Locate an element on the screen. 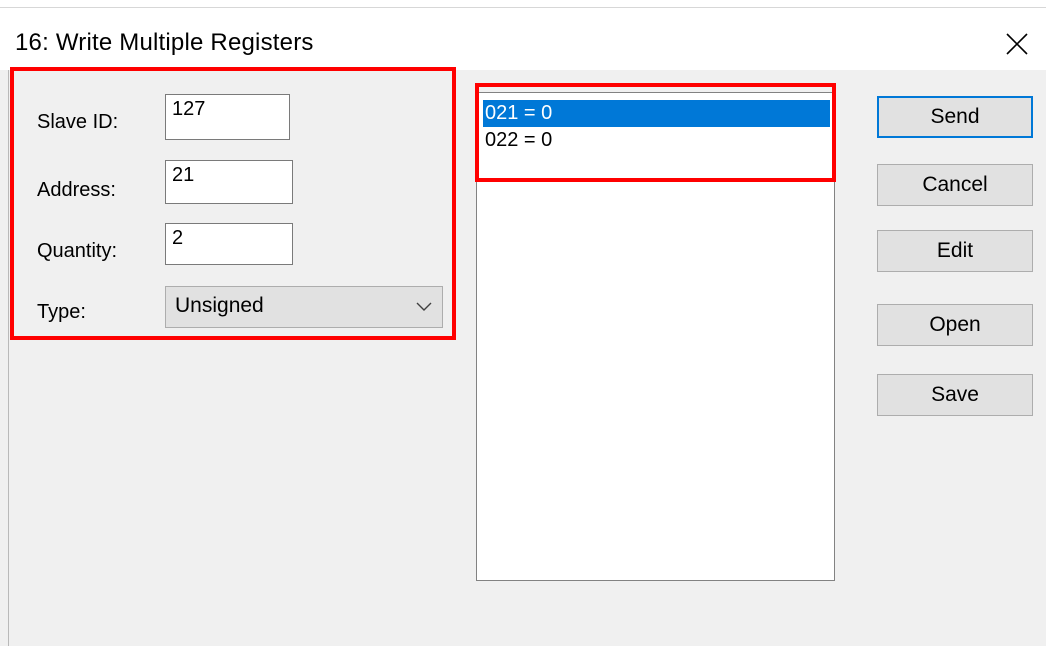 The image size is (1046, 646). register-list-item-021: 021 = 0 is located at coordinates (656, 113).